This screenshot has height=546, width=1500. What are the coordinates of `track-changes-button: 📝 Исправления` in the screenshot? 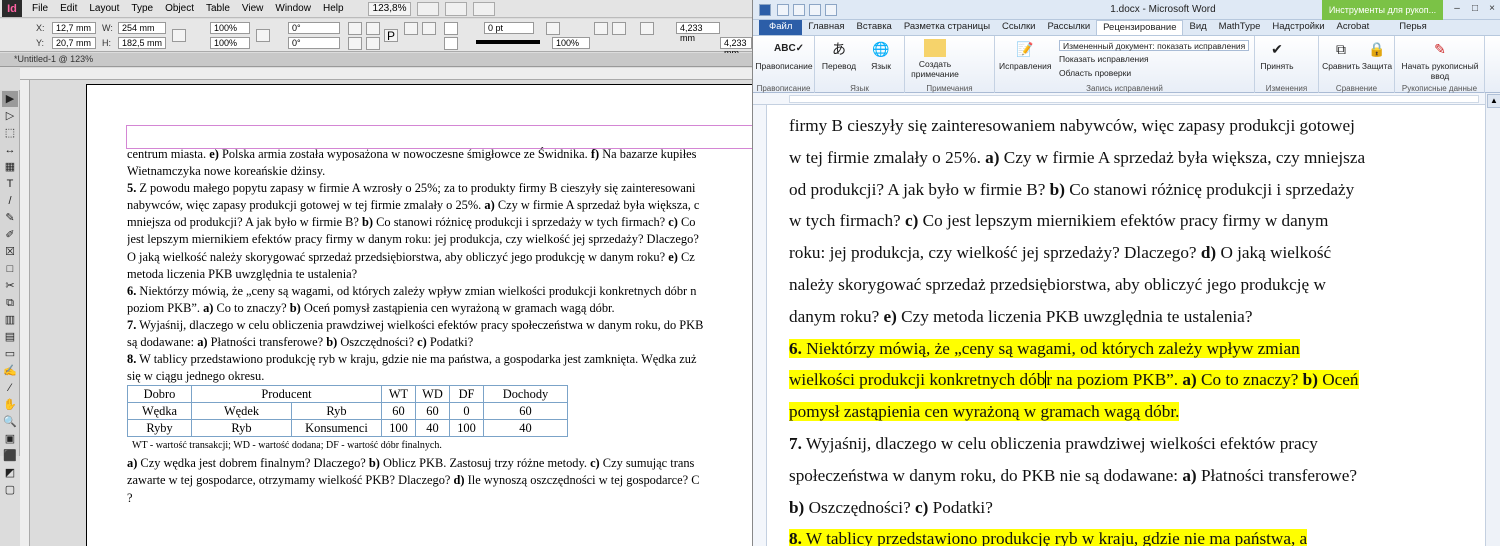 It's located at (1025, 55).